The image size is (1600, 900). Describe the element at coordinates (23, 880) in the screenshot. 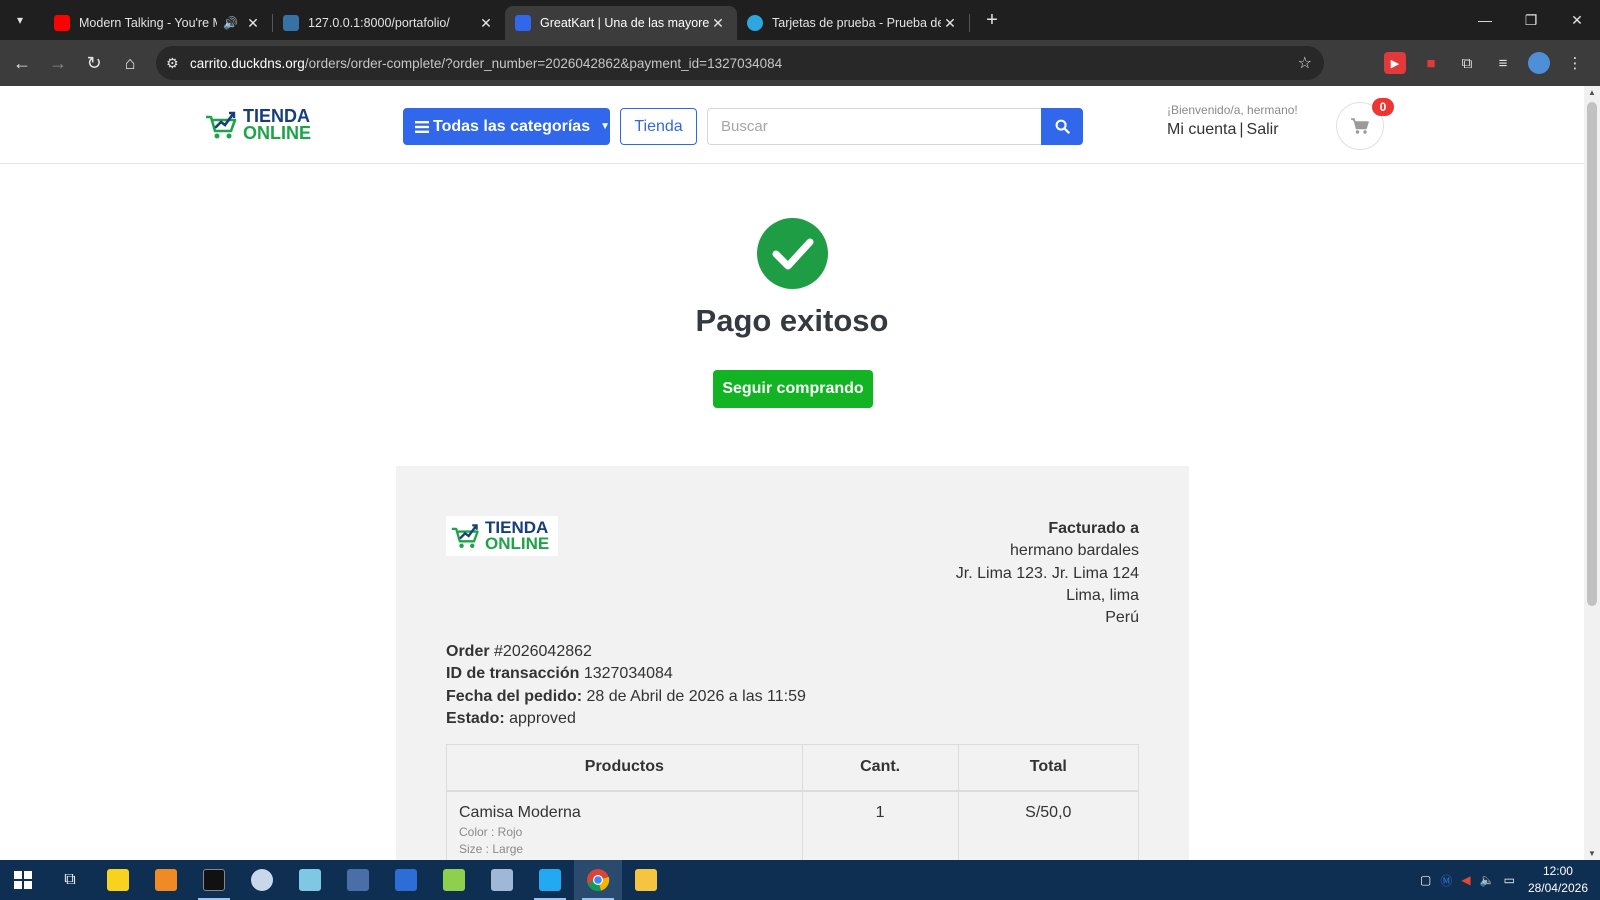

I see `windows-start-icon` at that location.